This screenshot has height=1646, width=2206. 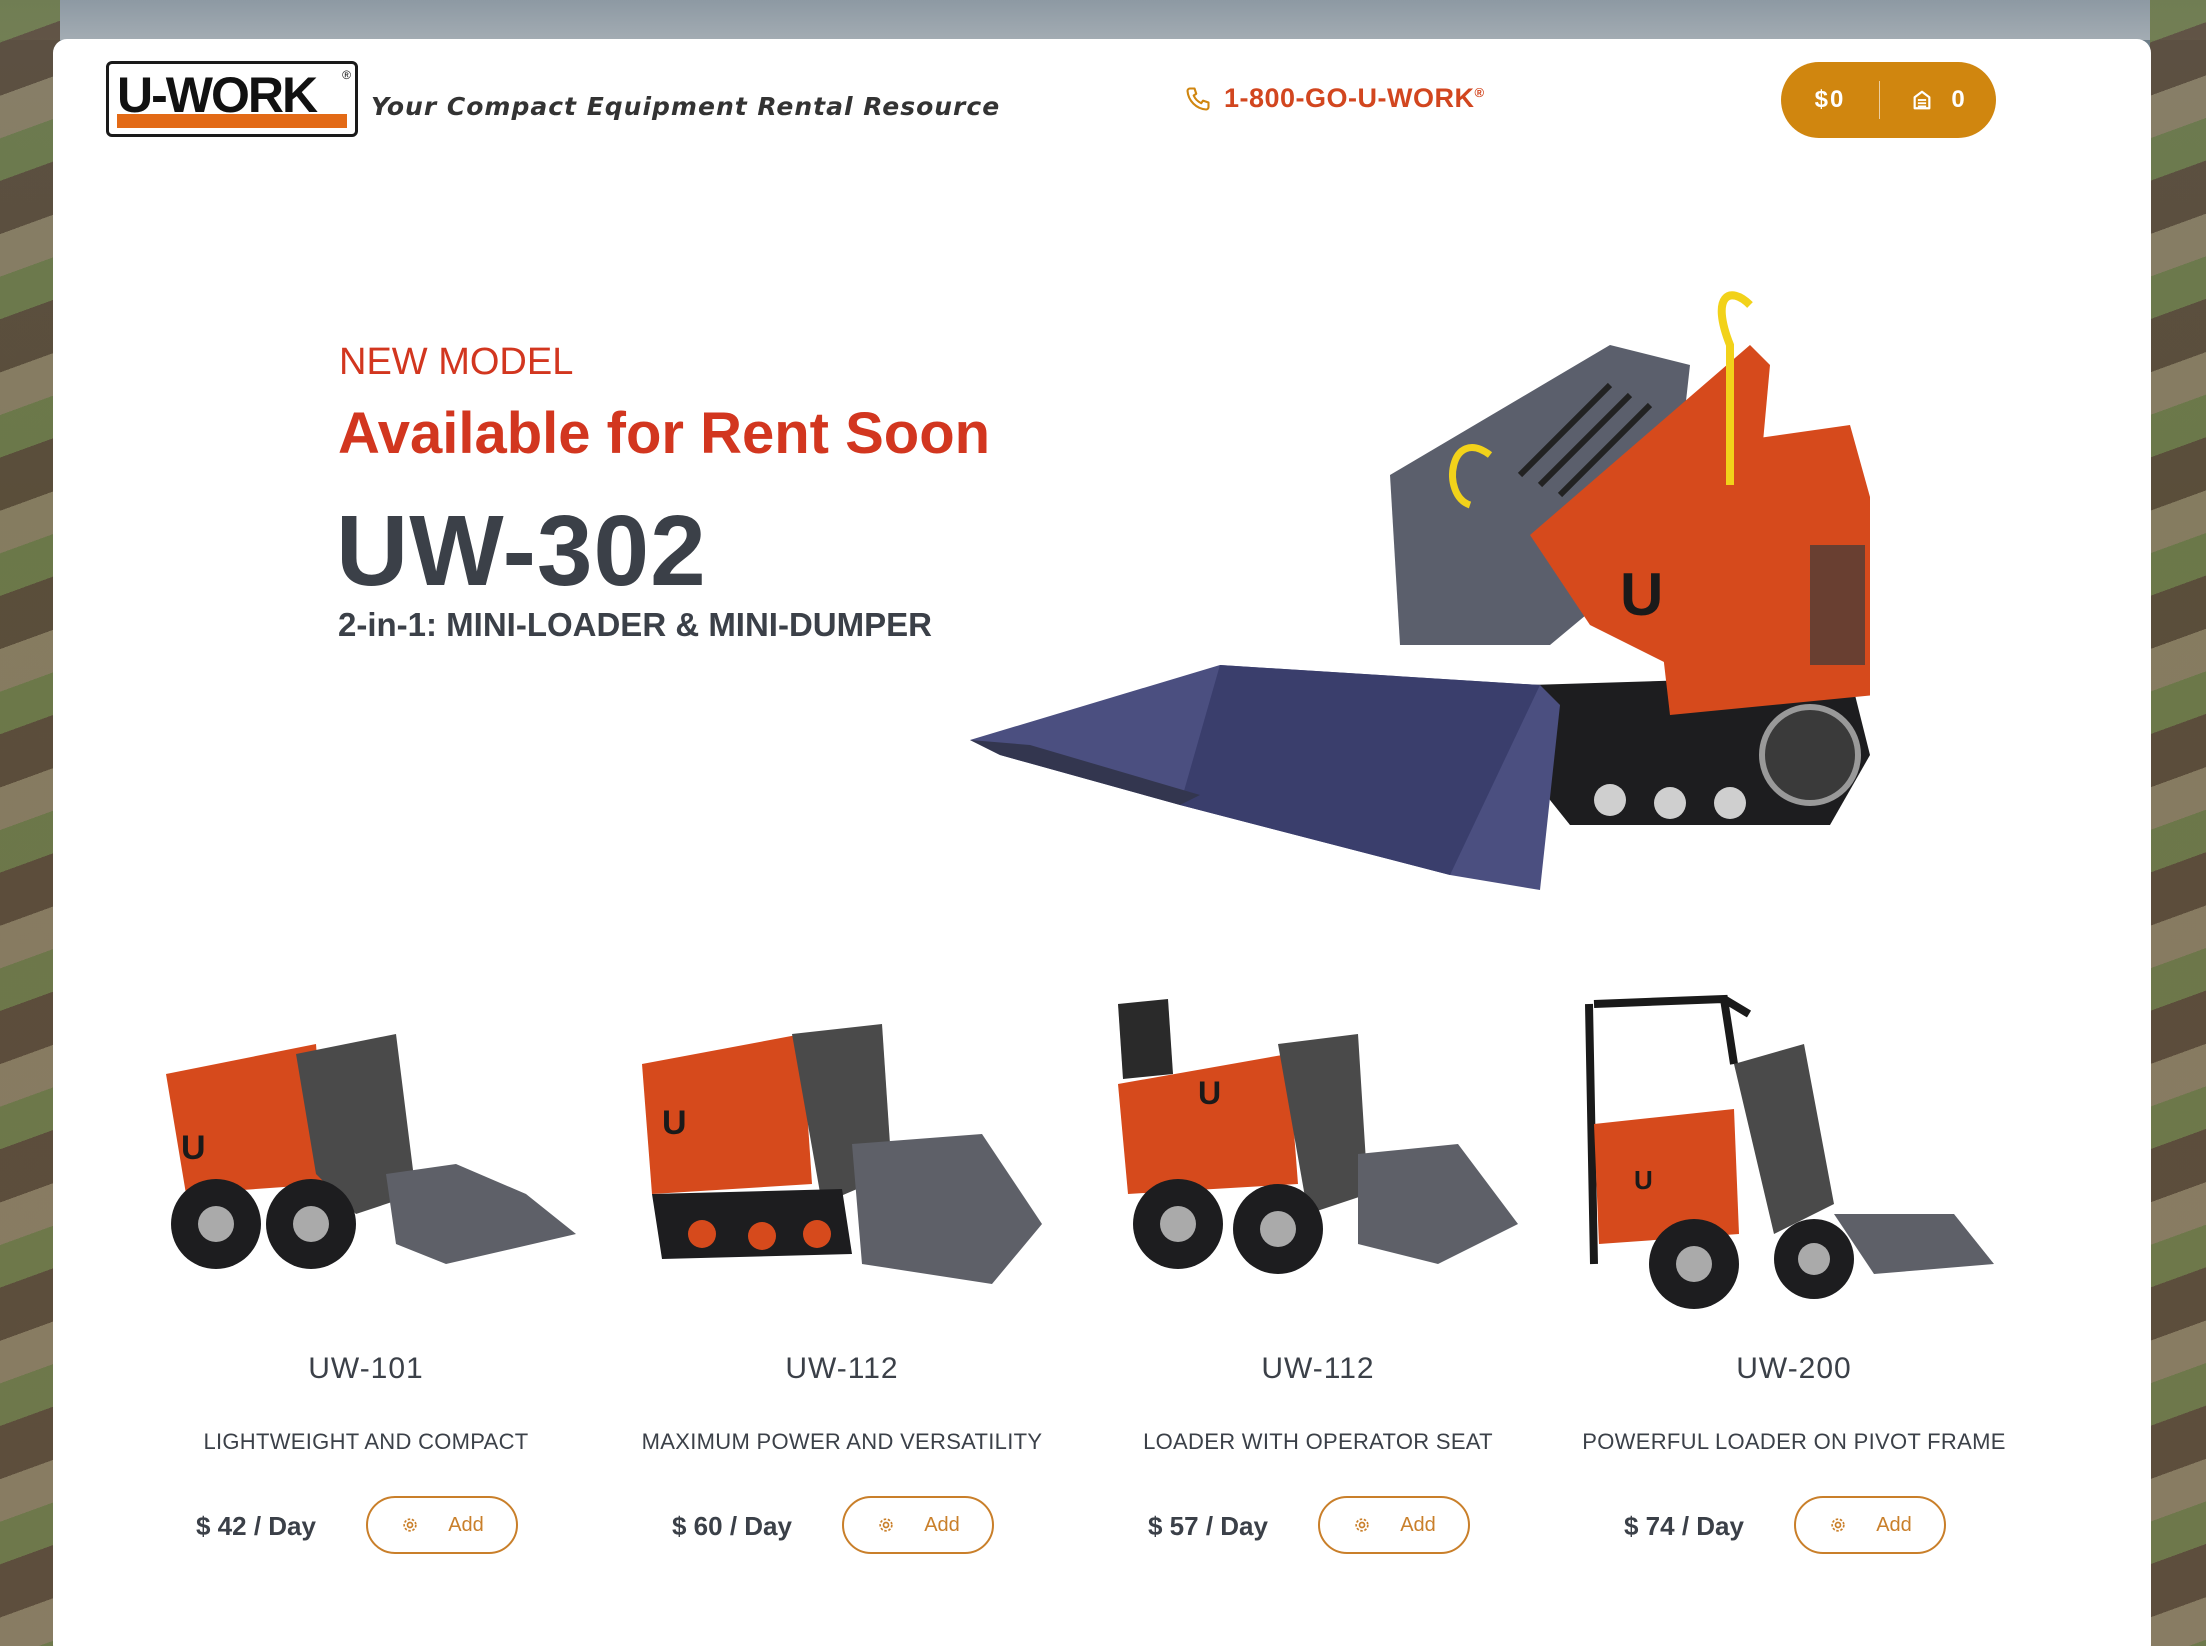 I want to click on product-price: $ 42 / Day, so click(x=256, y=1526).